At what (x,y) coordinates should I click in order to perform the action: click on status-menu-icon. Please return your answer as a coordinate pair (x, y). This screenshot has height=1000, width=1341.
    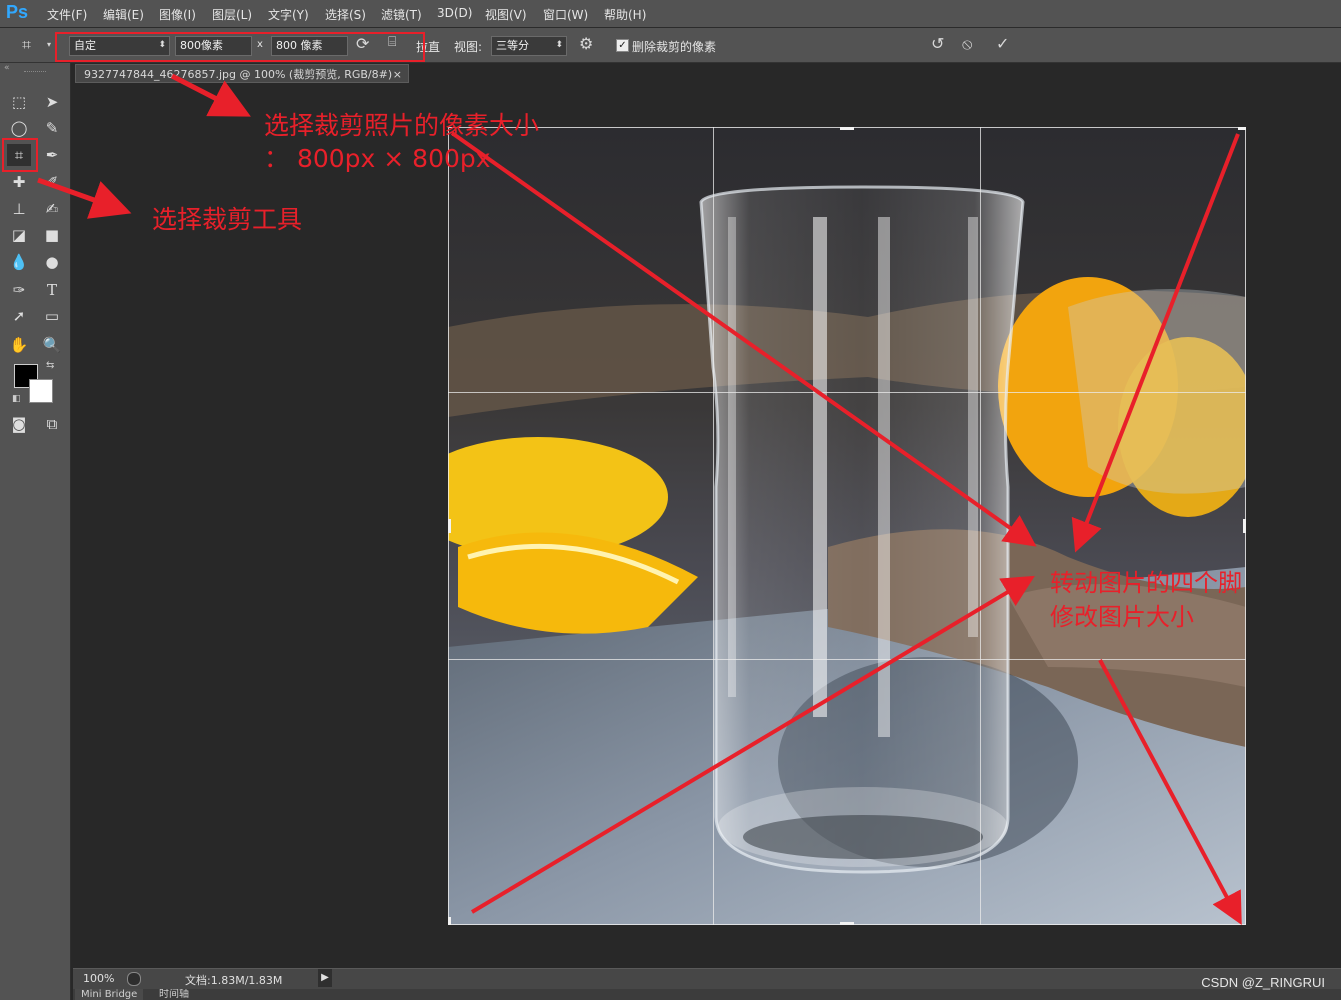
    Looking at the image, I should click on (134, 979).